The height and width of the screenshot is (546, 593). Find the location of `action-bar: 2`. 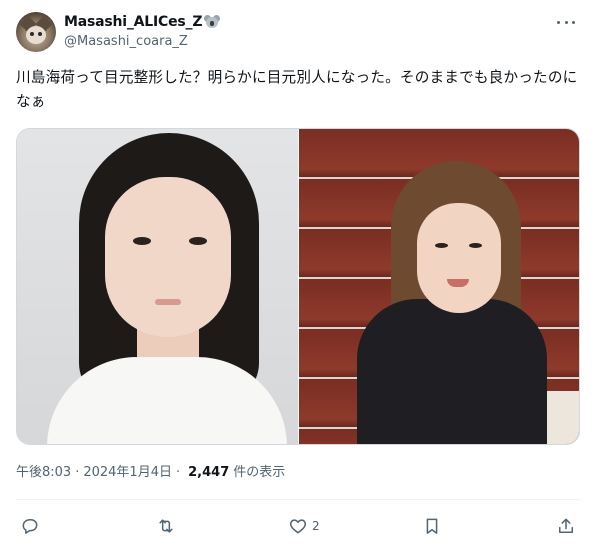

action-bar: 2 is located at coordinates (298, 526).